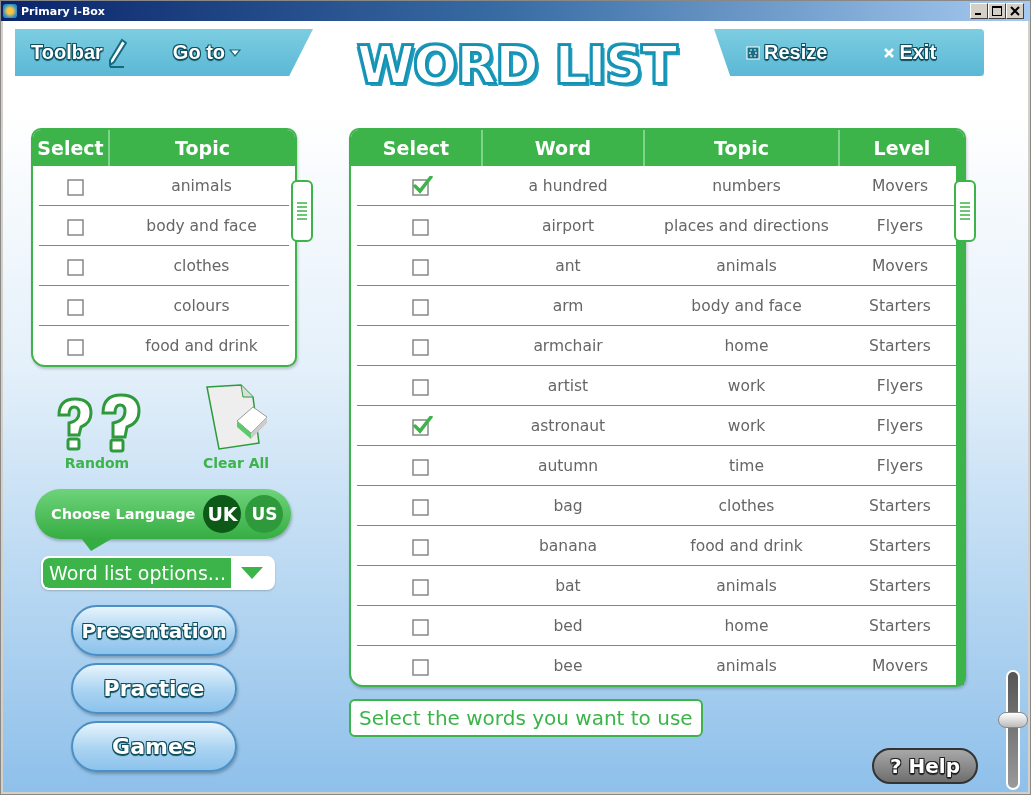 The width and height of the screenshot is (1031, 795). I want to click on pencil-icon, so click(116, 52).